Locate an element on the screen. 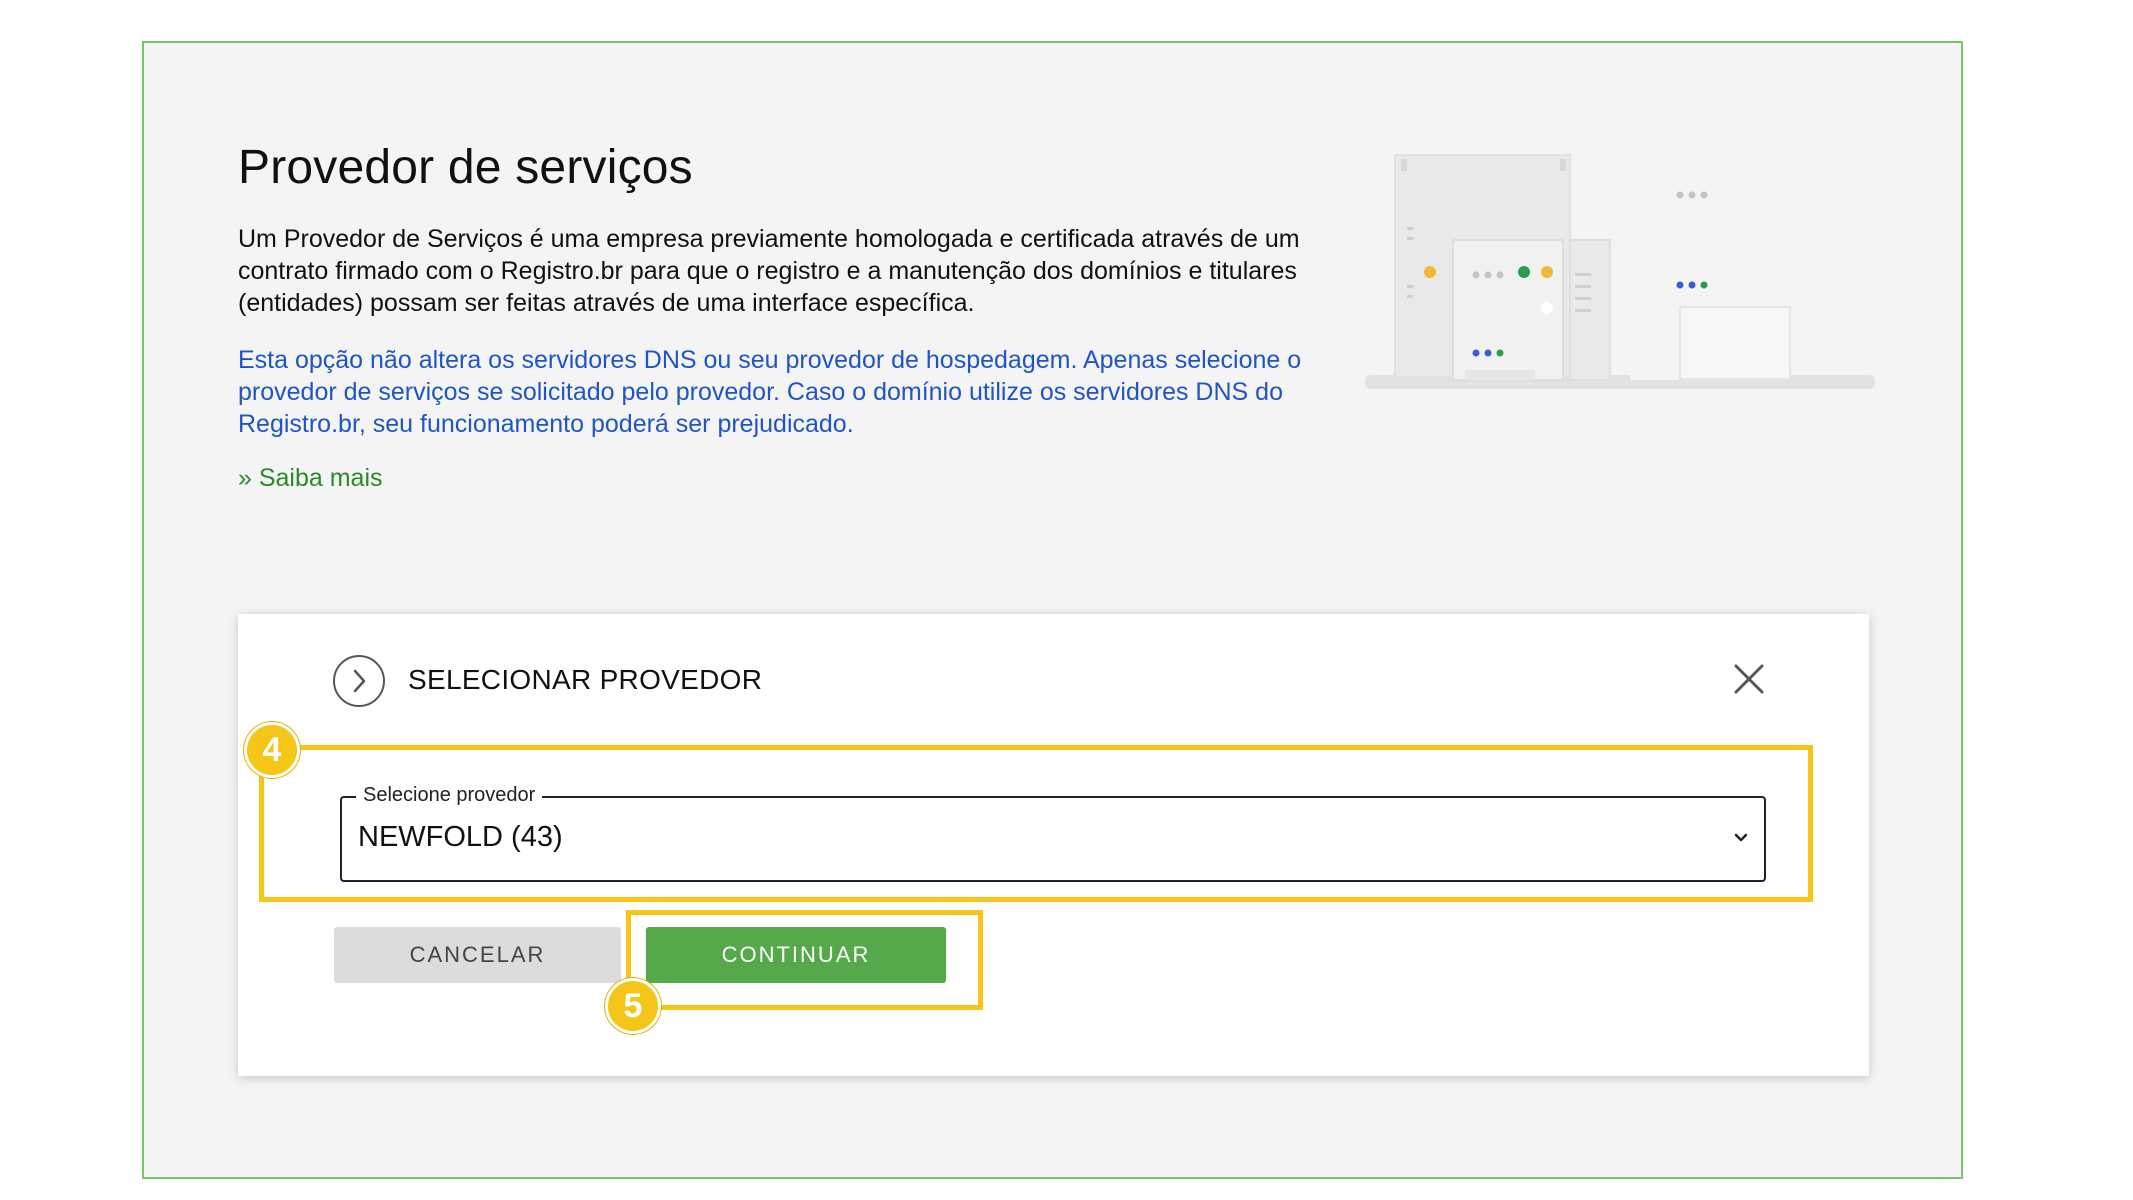 The height and width of the screenshot is (1200, 2133). chevron-right-circle-icon is located at coordinates (359, 681).